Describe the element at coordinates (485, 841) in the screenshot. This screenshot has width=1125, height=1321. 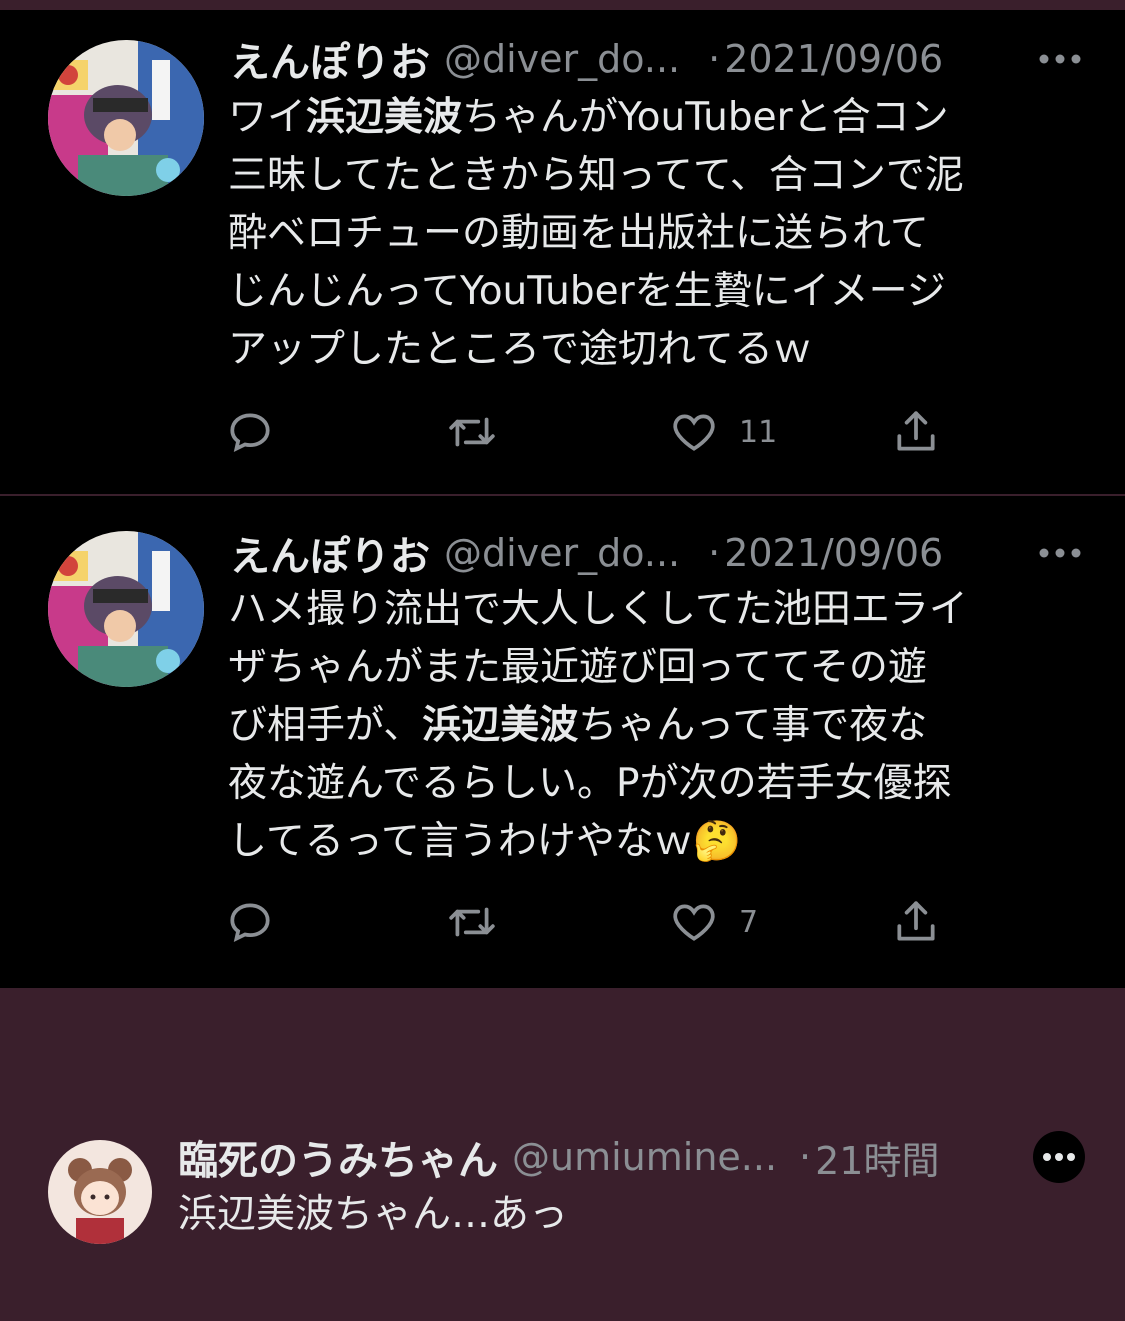
I see `tweet-line: してるって言うわけやなｗ🤔` at that location.